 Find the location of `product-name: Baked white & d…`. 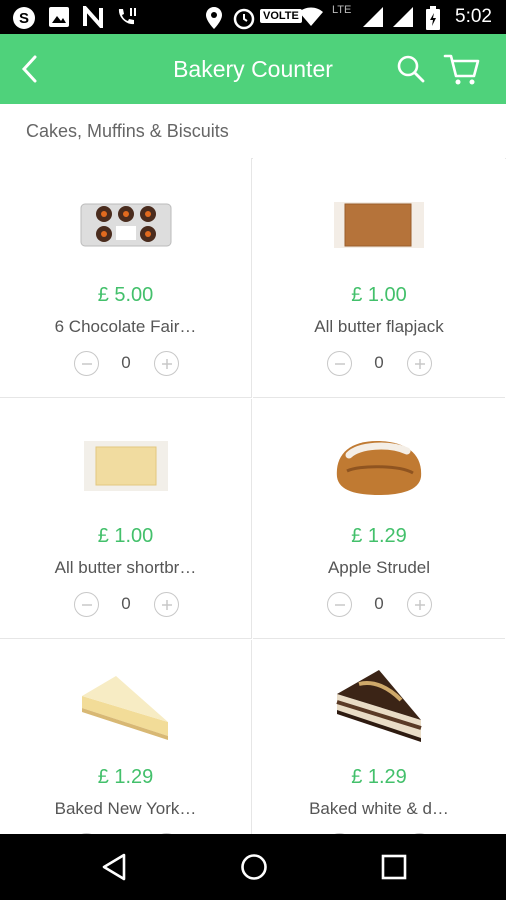

product-name: Baked white & d… is located at coordinates (379, 808).